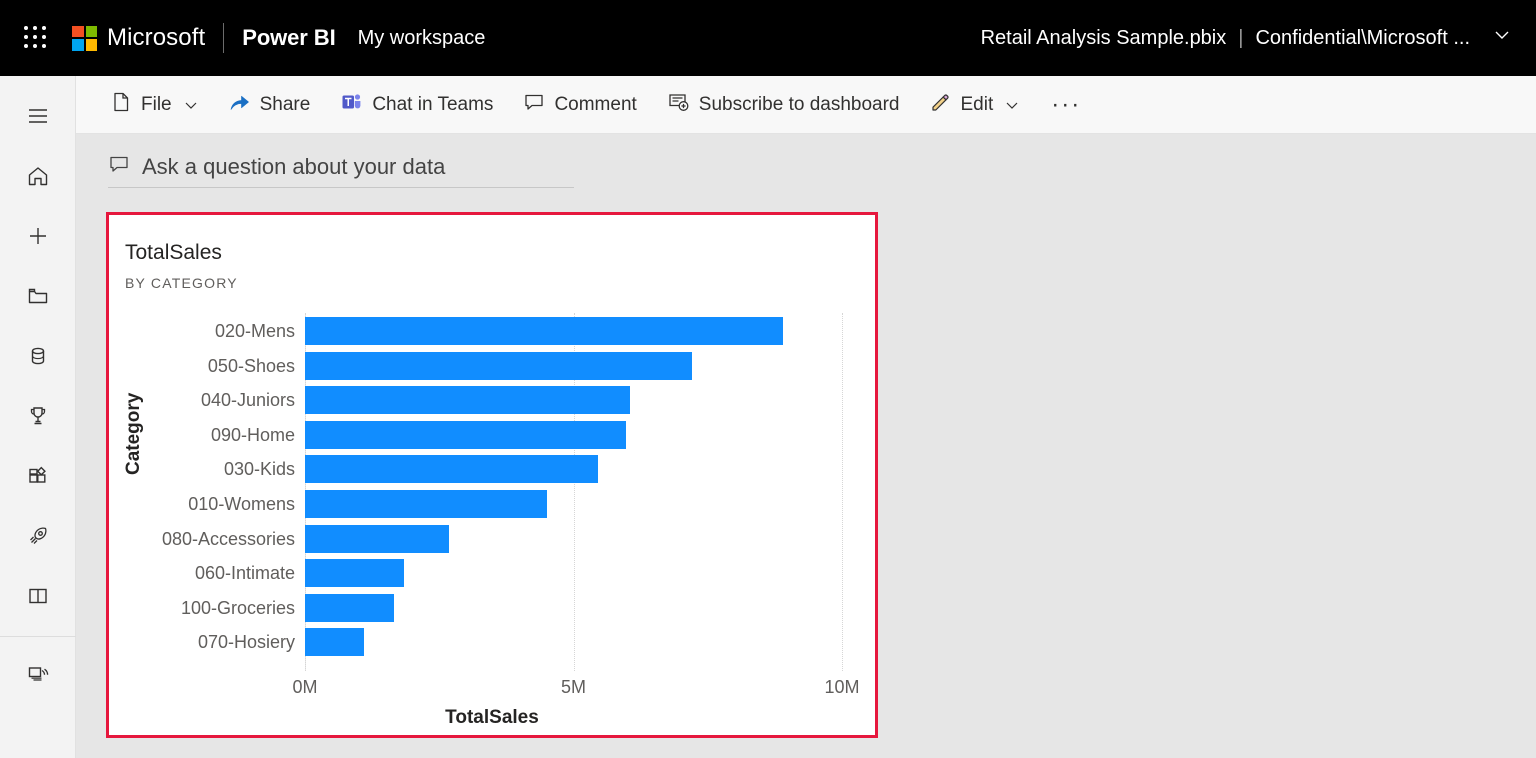  I want to click on share-icon, so click(239, 105).